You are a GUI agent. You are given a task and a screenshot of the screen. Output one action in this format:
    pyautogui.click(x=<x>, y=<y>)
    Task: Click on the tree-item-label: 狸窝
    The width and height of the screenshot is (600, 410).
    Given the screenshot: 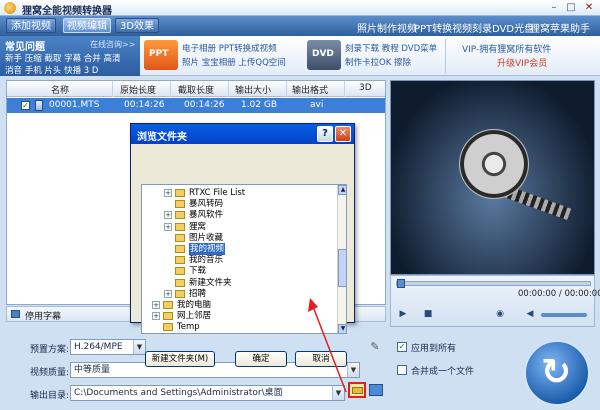 What is the action you would take?
    pyautogui.click(x=198, y=226)
    